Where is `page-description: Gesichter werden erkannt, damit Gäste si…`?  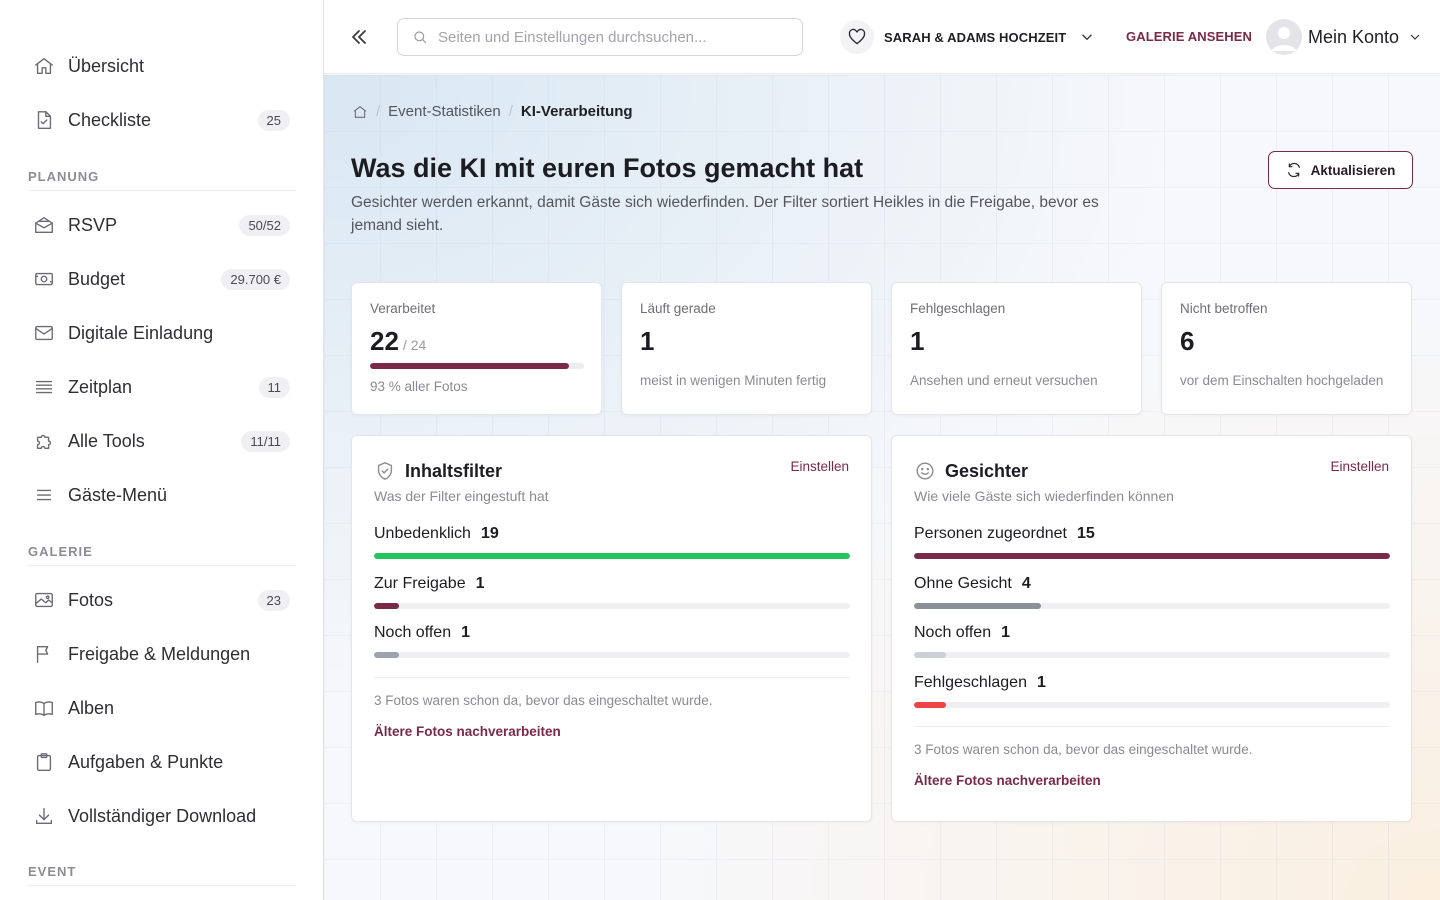
page-description: Gesichter werden erkannt, damit Gäste si… is located at coordinates (725, 214).